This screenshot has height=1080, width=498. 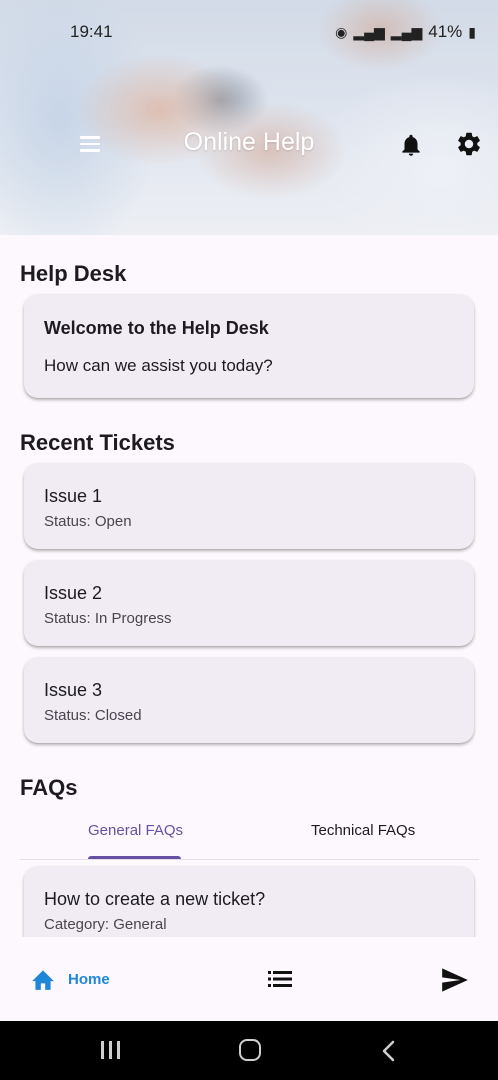 I want to click on status-icons: ◉ ▂▄▆ ▂▄▆ 41% ▮, so click(x=405, y=32).